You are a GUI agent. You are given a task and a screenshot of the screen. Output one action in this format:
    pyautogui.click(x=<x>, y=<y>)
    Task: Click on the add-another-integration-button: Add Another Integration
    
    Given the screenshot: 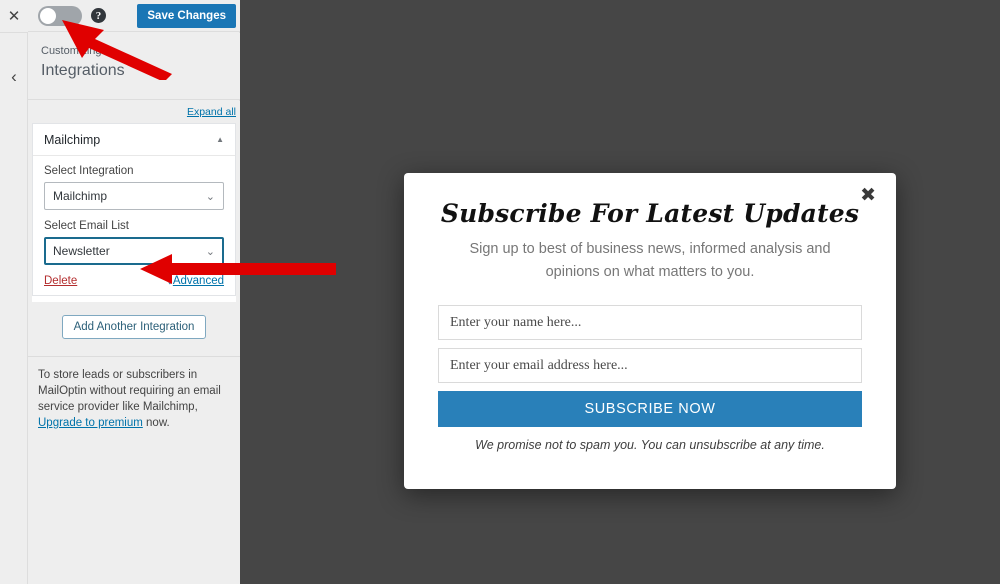 What is the action you would take?
    pyautogui.click(x=134, y=327)
    